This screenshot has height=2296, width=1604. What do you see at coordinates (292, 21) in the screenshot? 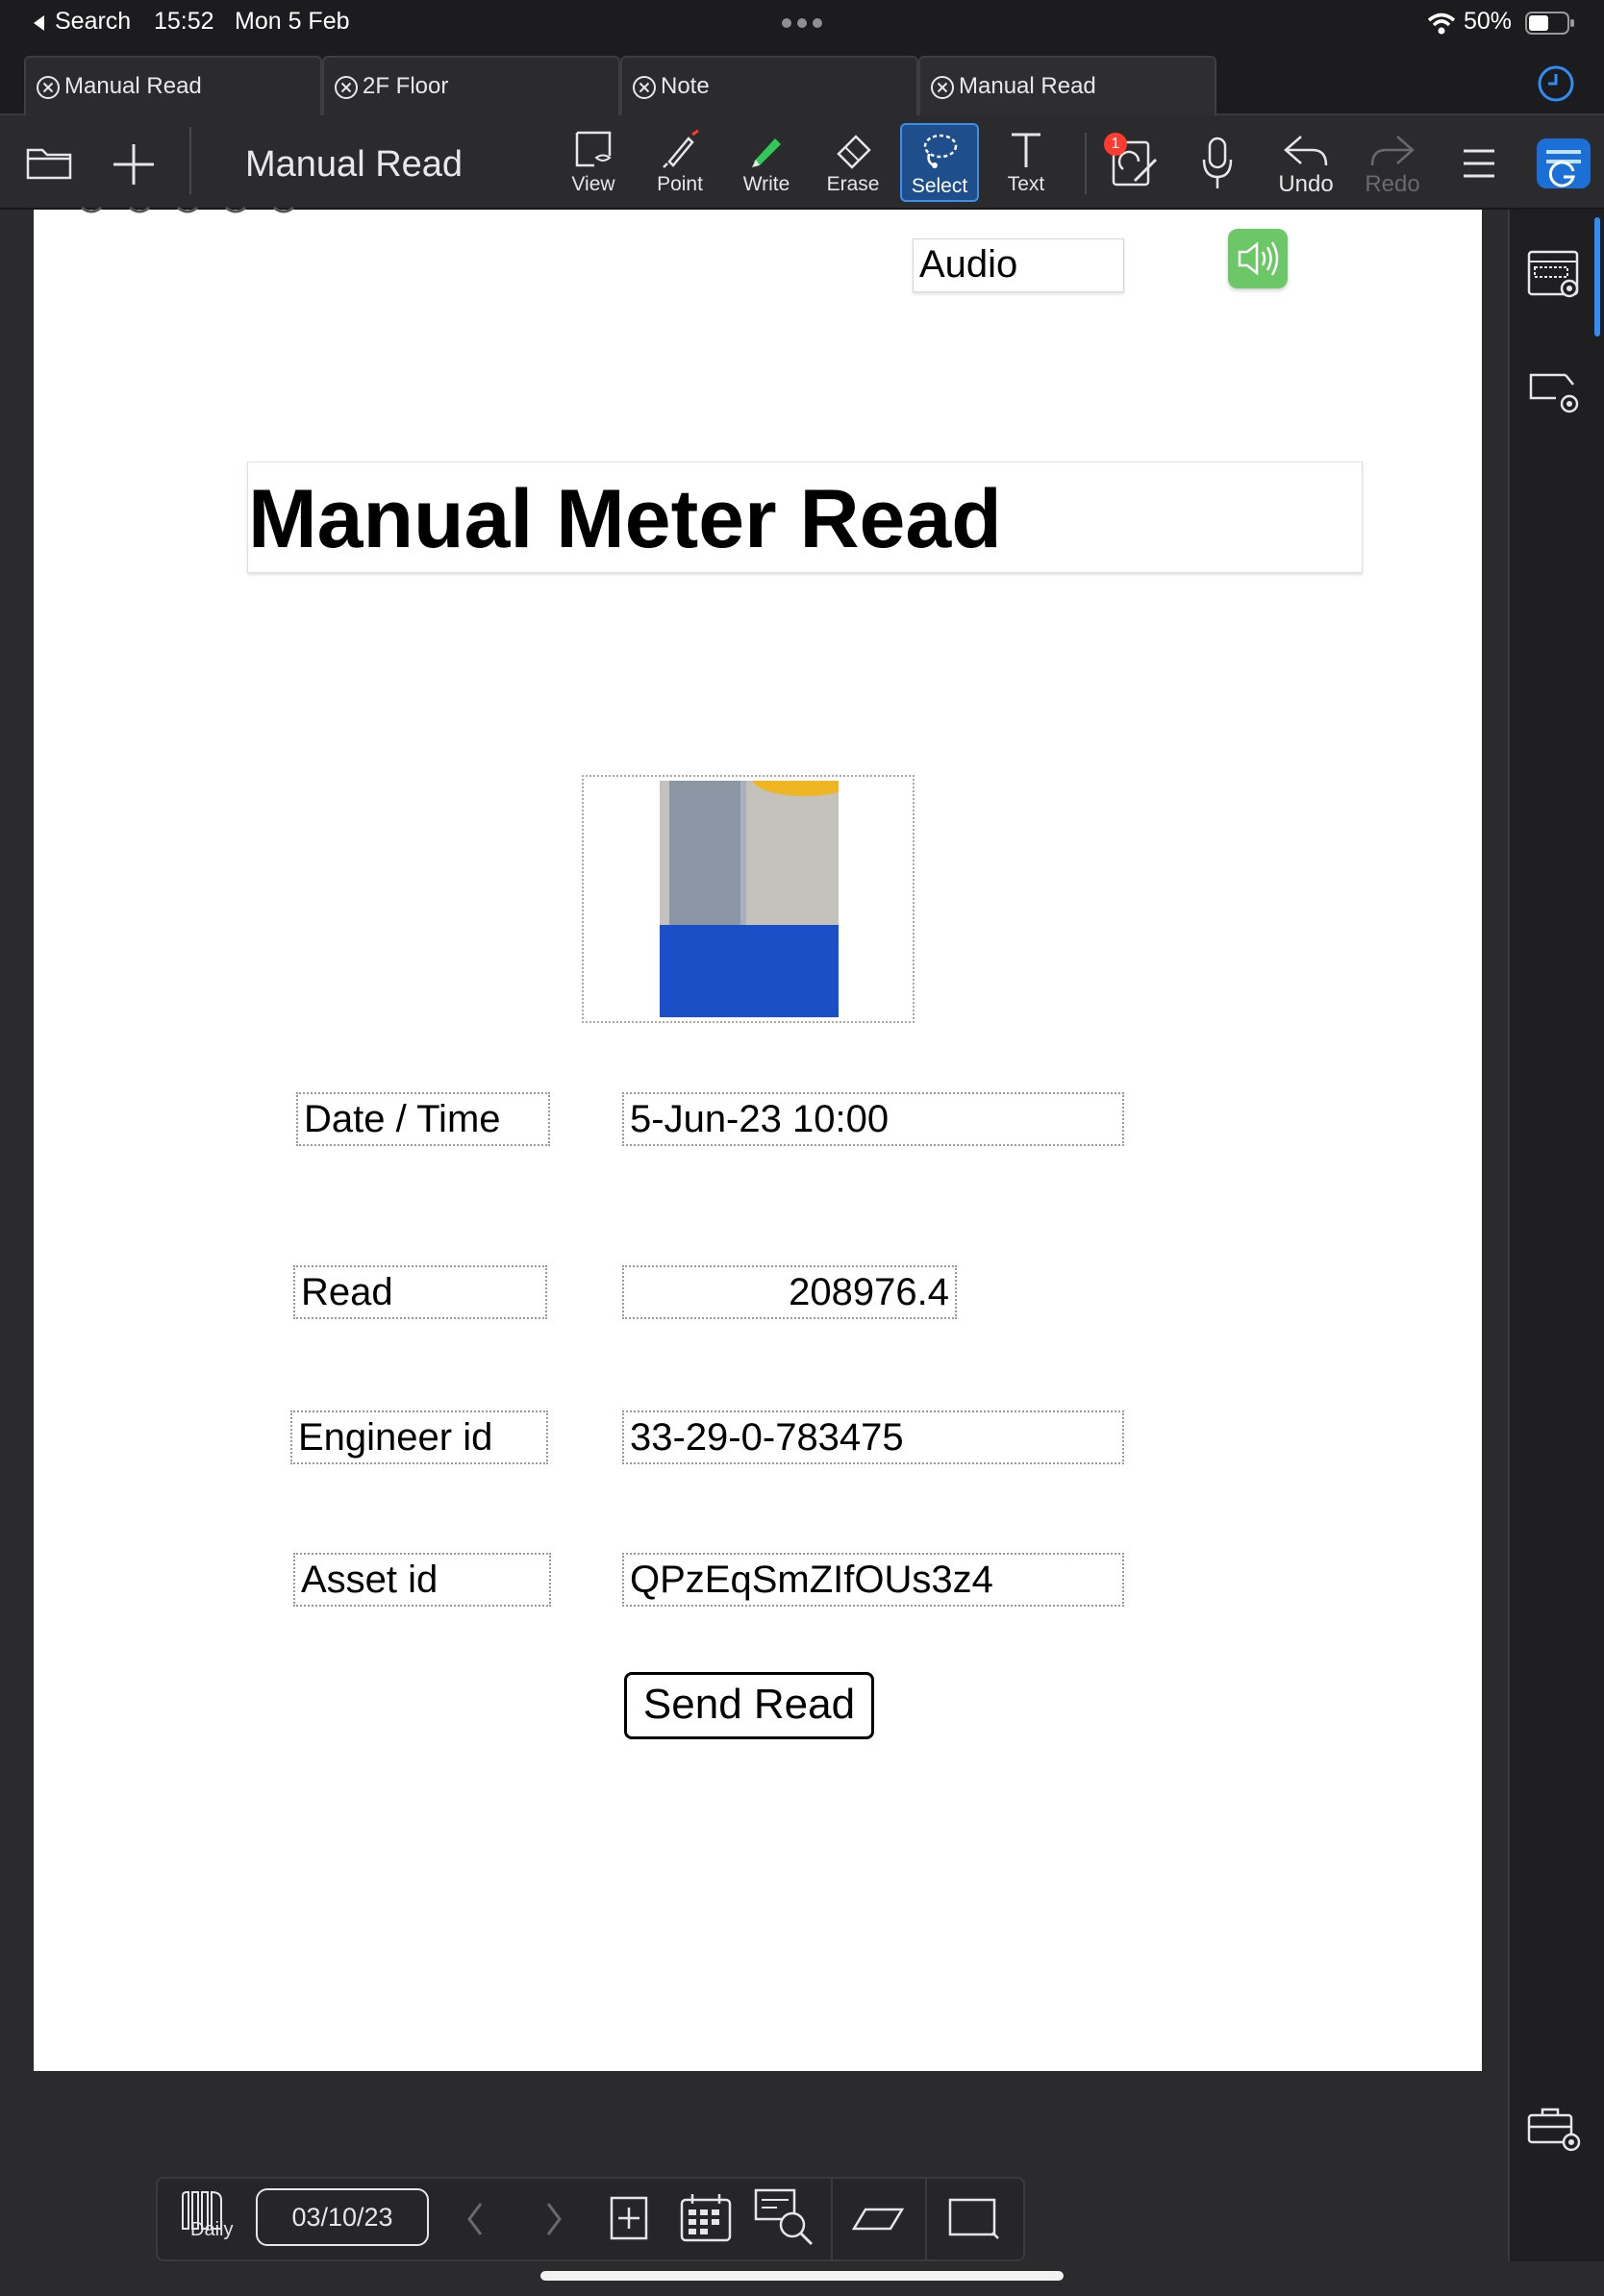
I see `status-date: Mon 5 Feb` at bounding box center [292, 21].